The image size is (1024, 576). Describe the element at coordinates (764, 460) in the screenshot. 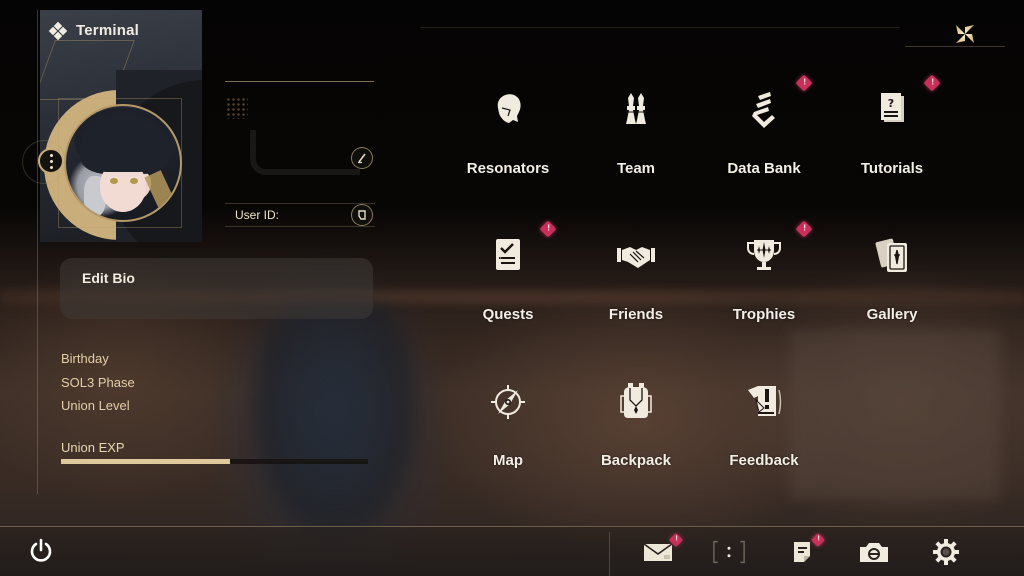

I see `menu-label: Feedback` at that location.